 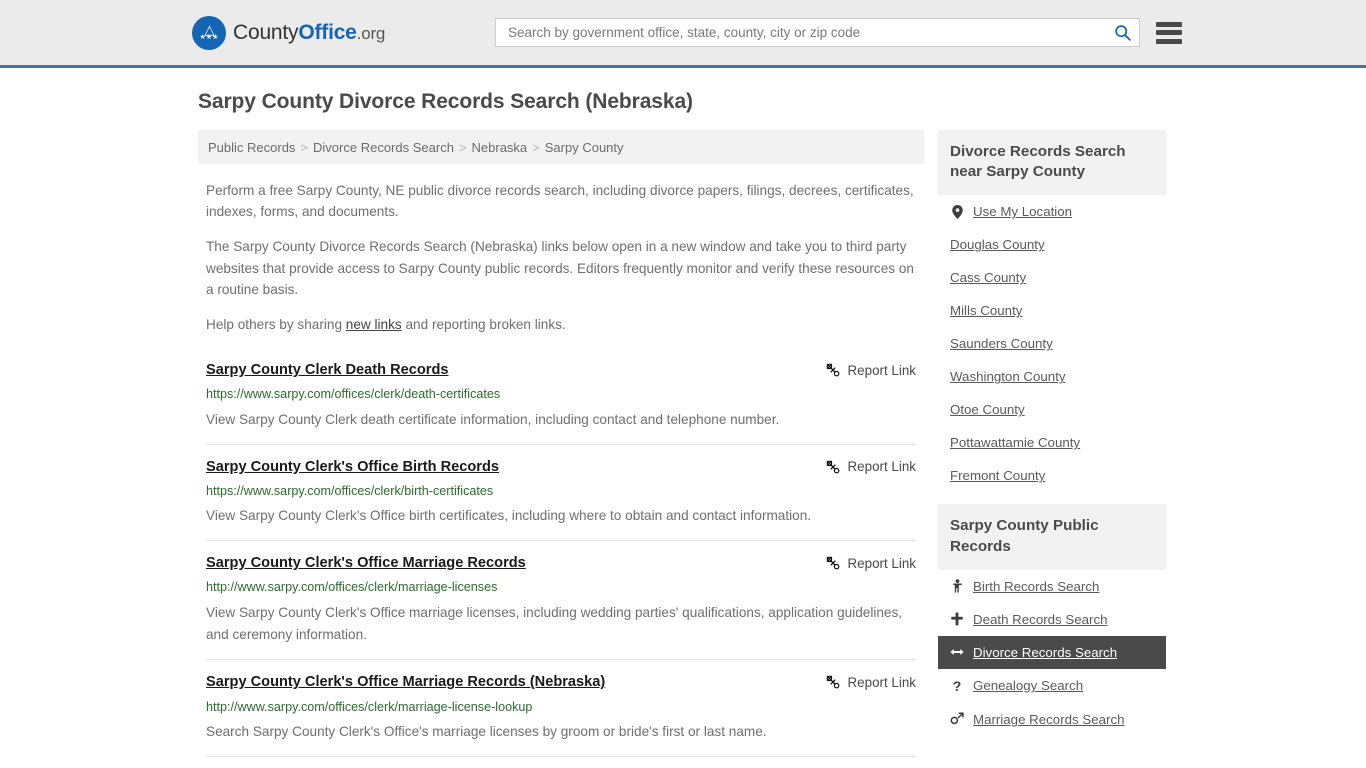 What do you see at coordinates (1052, 537) in the screenshot?
I see `public-records-header: Sarpy County Public Records` at bounding box center [1052, 537].